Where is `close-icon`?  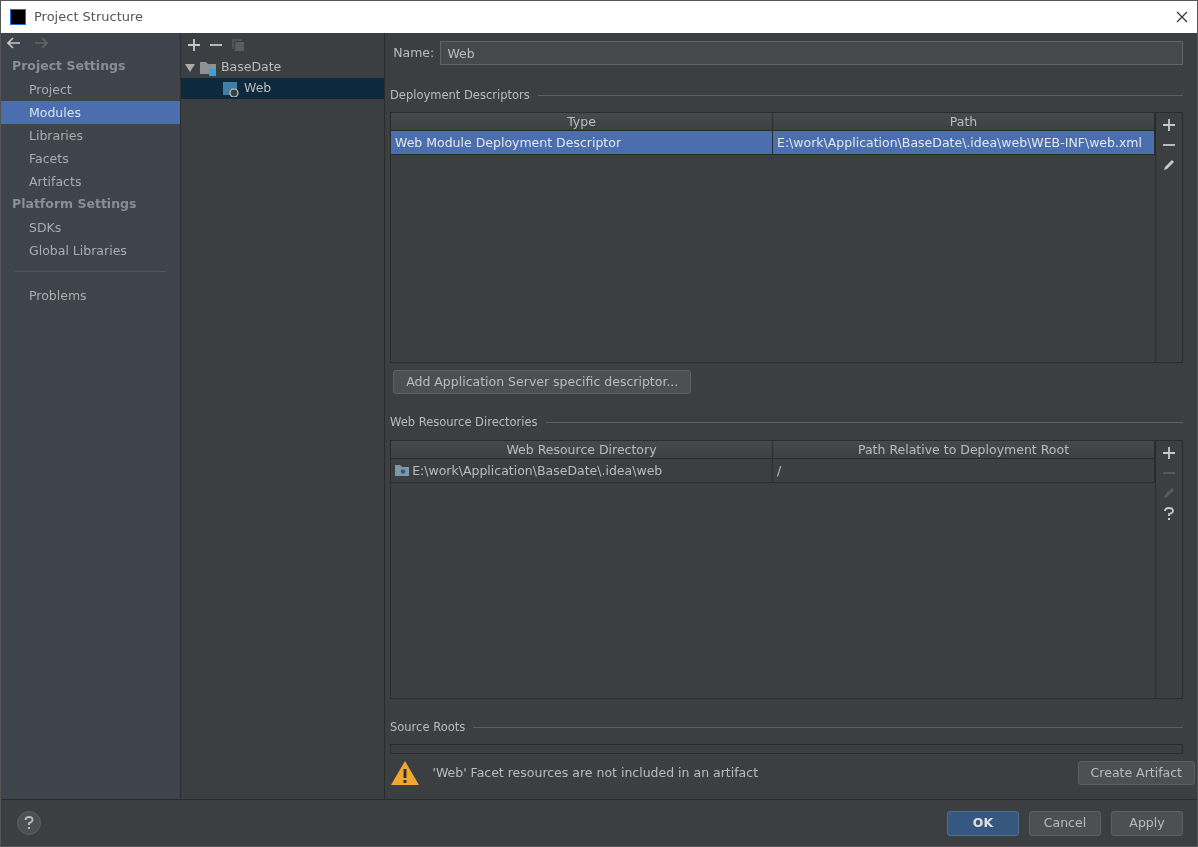
close-icon is located at coordinates (1182, 17).